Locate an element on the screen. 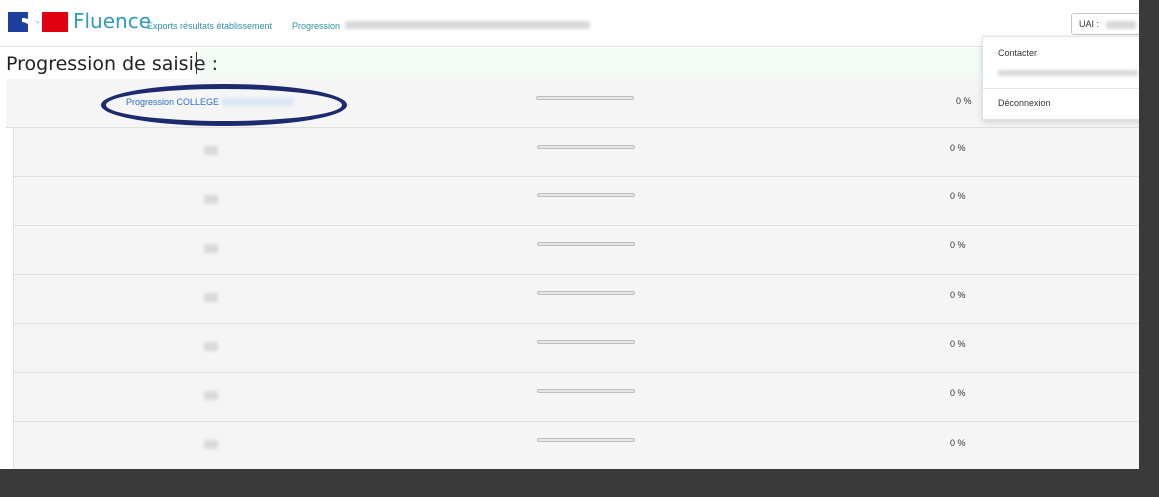 The width and height of the screenshot is (1159, 497). nav-link-progression: Progression is located at coordinates (316, 26).